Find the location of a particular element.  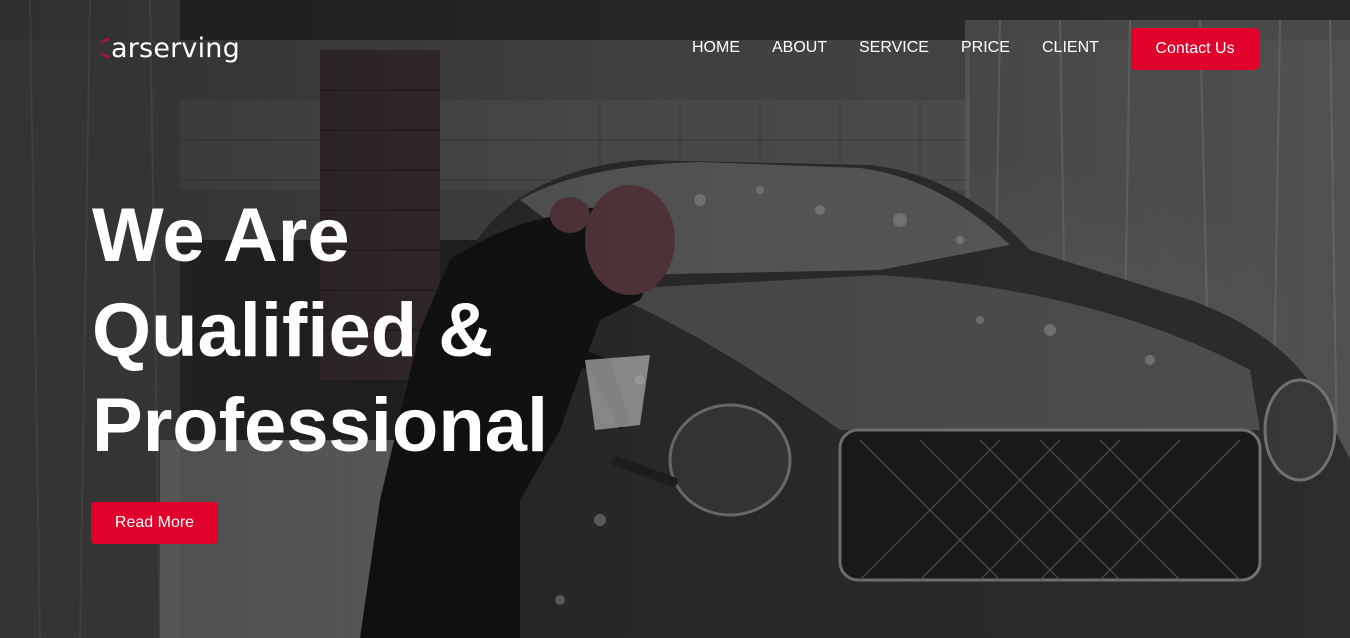

hero-headline-line-2: Qualified & is located at coordinates (293, 330).